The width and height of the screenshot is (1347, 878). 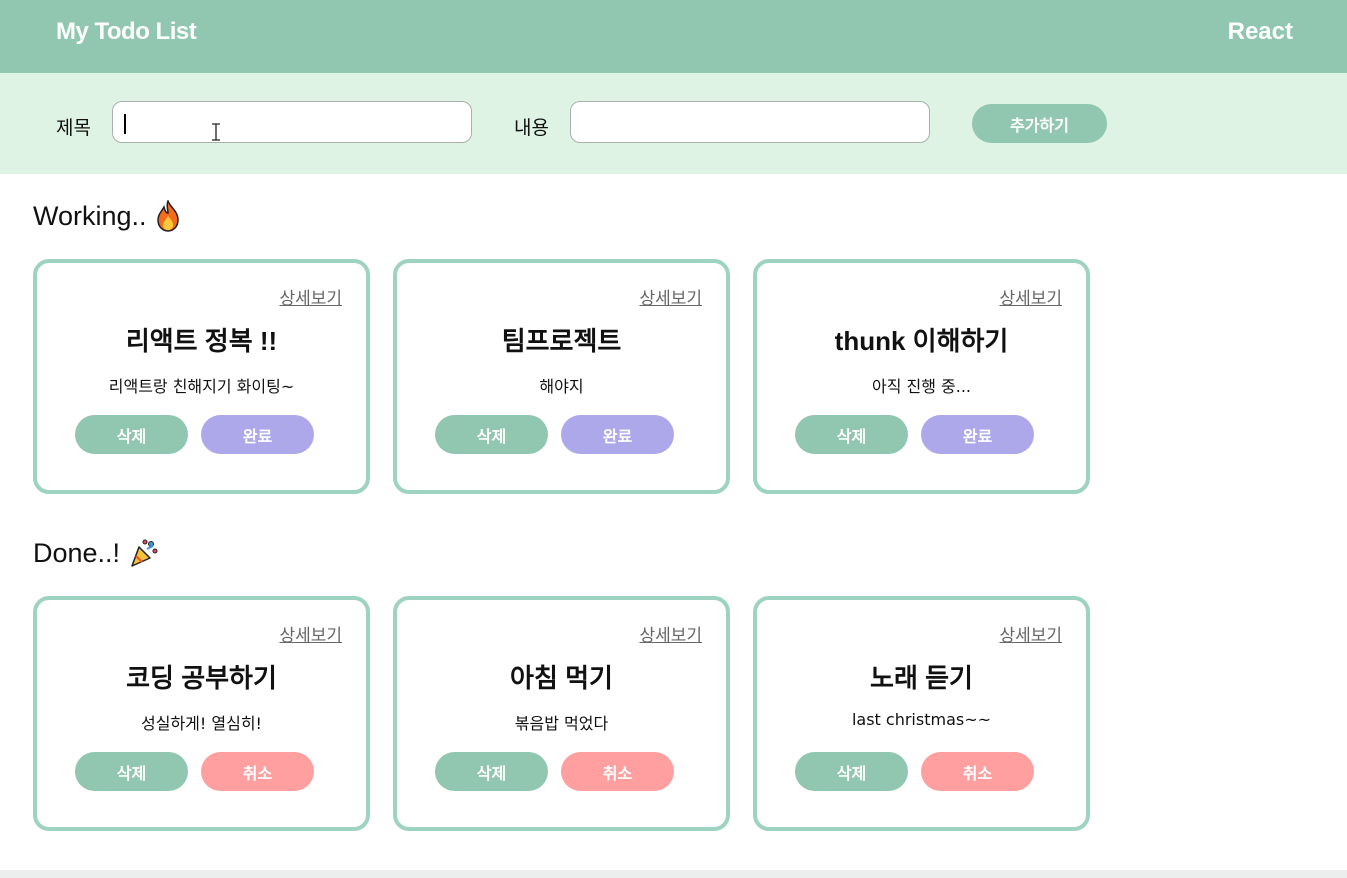 I want to click on card-title: 아침 먹기, so click(x=561, y=678).